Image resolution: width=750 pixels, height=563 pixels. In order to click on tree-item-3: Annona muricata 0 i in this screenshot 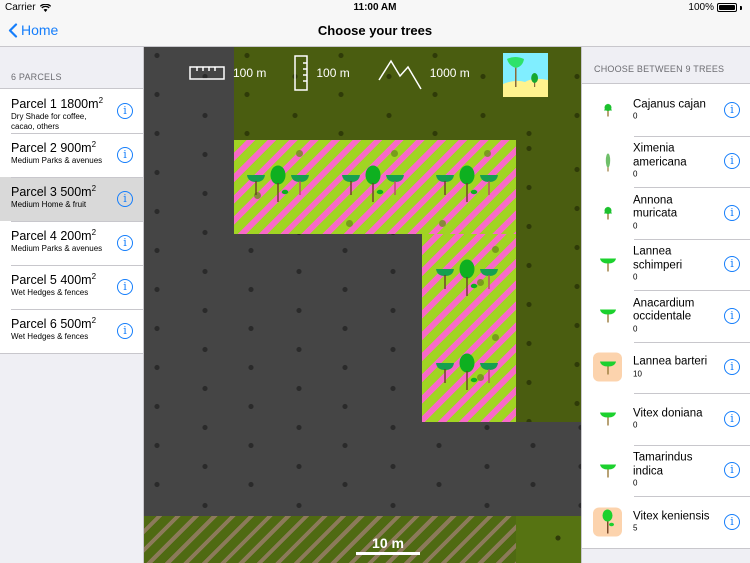, I will do `click(666, 213)`.